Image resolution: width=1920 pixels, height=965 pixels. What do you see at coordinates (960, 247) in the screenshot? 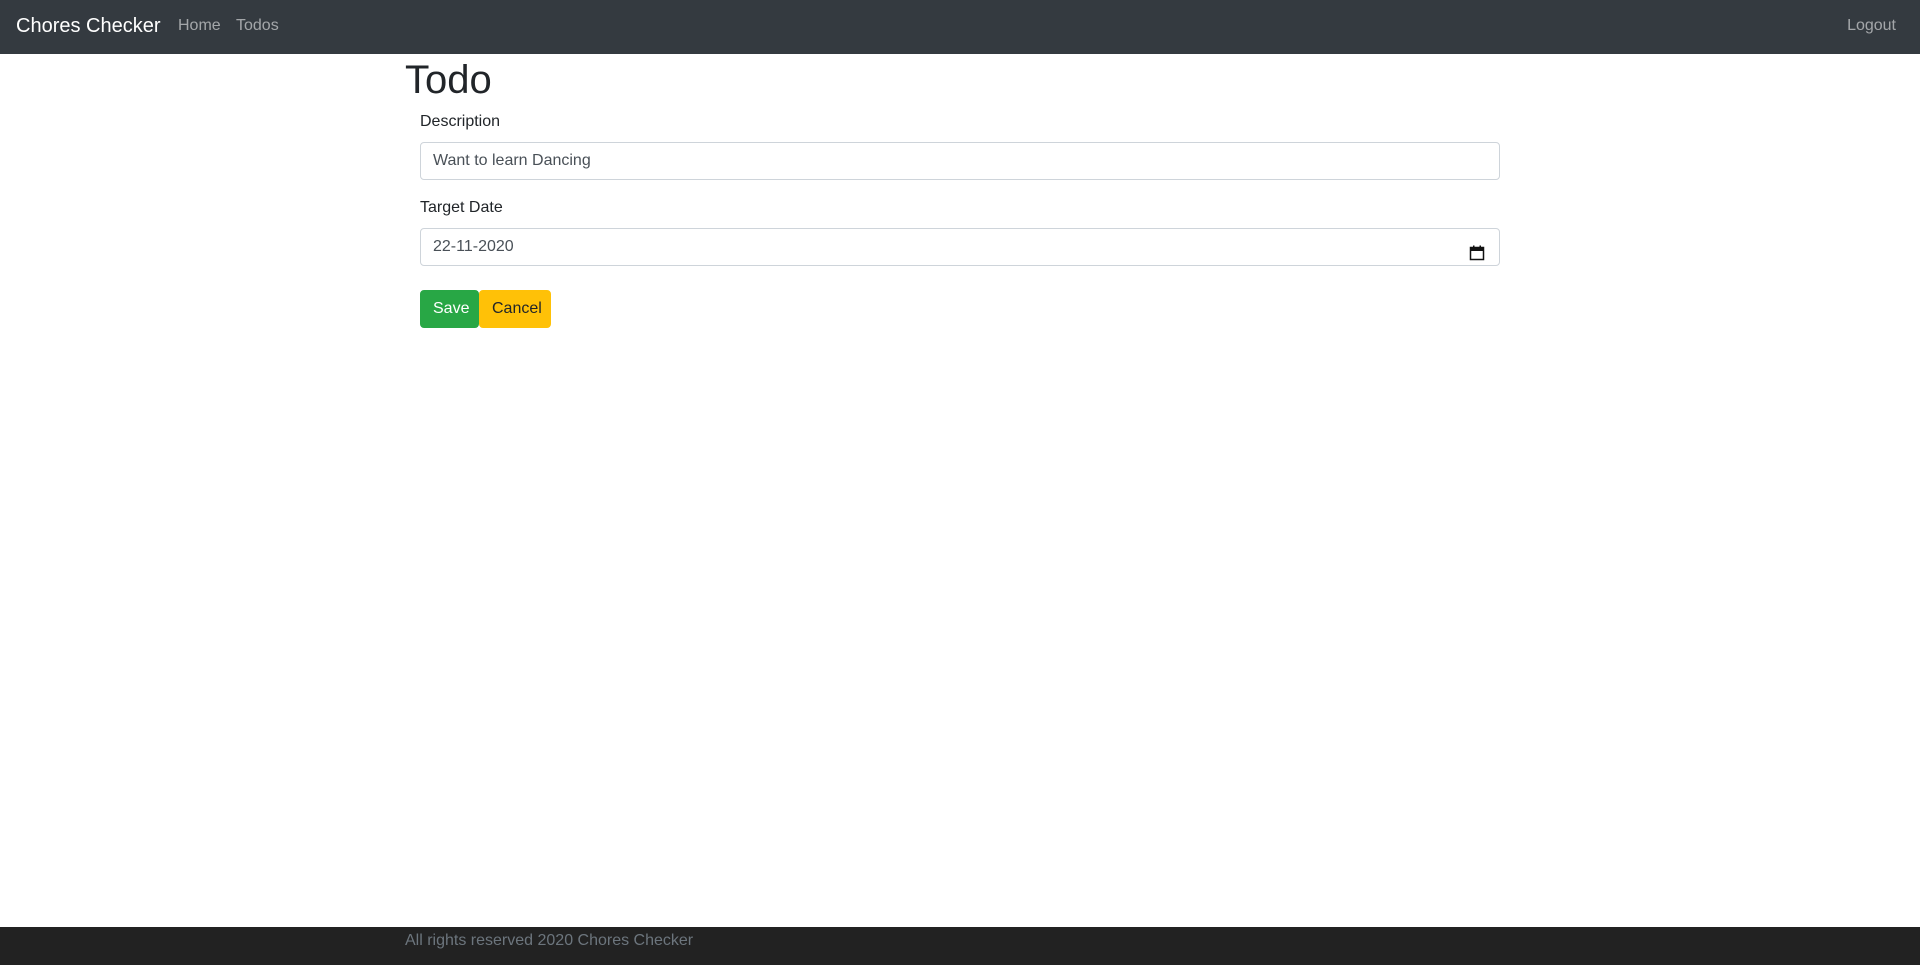
I see `target-date-input: 22-11-2020` at bounding box center [960, 247].